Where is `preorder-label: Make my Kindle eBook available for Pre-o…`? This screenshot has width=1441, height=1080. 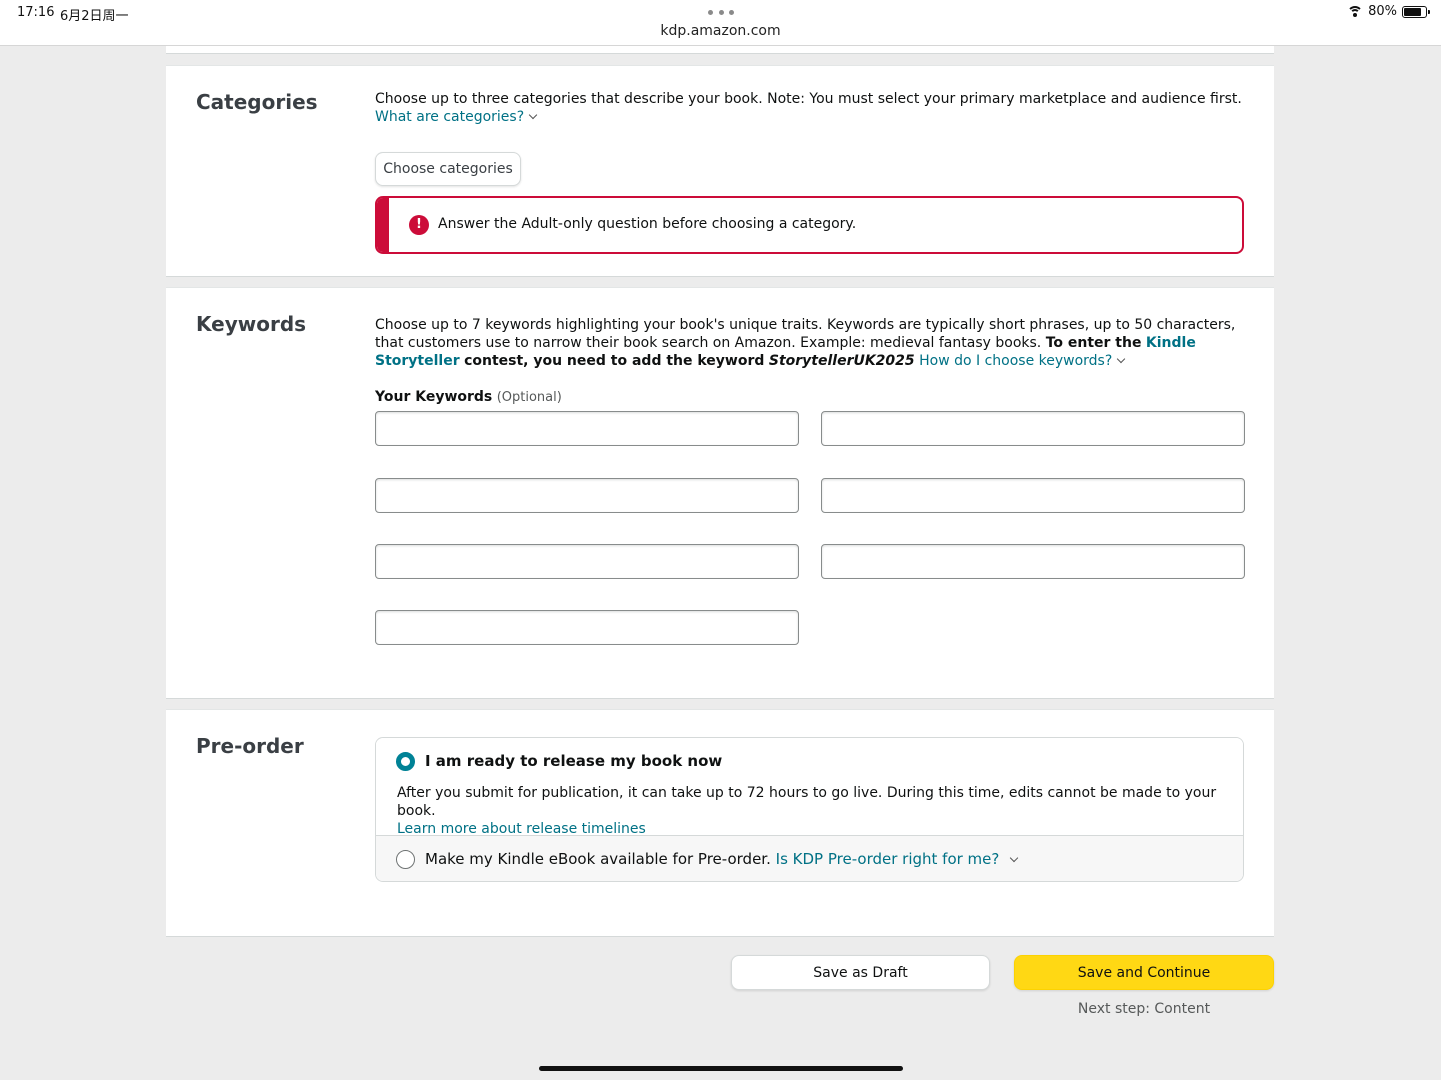
preorder-label: Make my Kindle eBook available for Pre-o… is located at coordinates (598, 859).